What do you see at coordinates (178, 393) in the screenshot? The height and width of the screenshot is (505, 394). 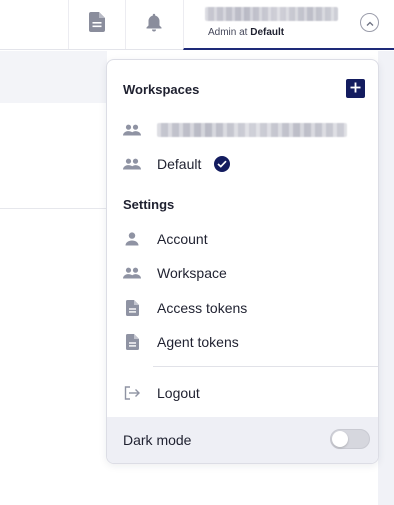 I see `logout-label: Logout` at bounding box center [178, 393].